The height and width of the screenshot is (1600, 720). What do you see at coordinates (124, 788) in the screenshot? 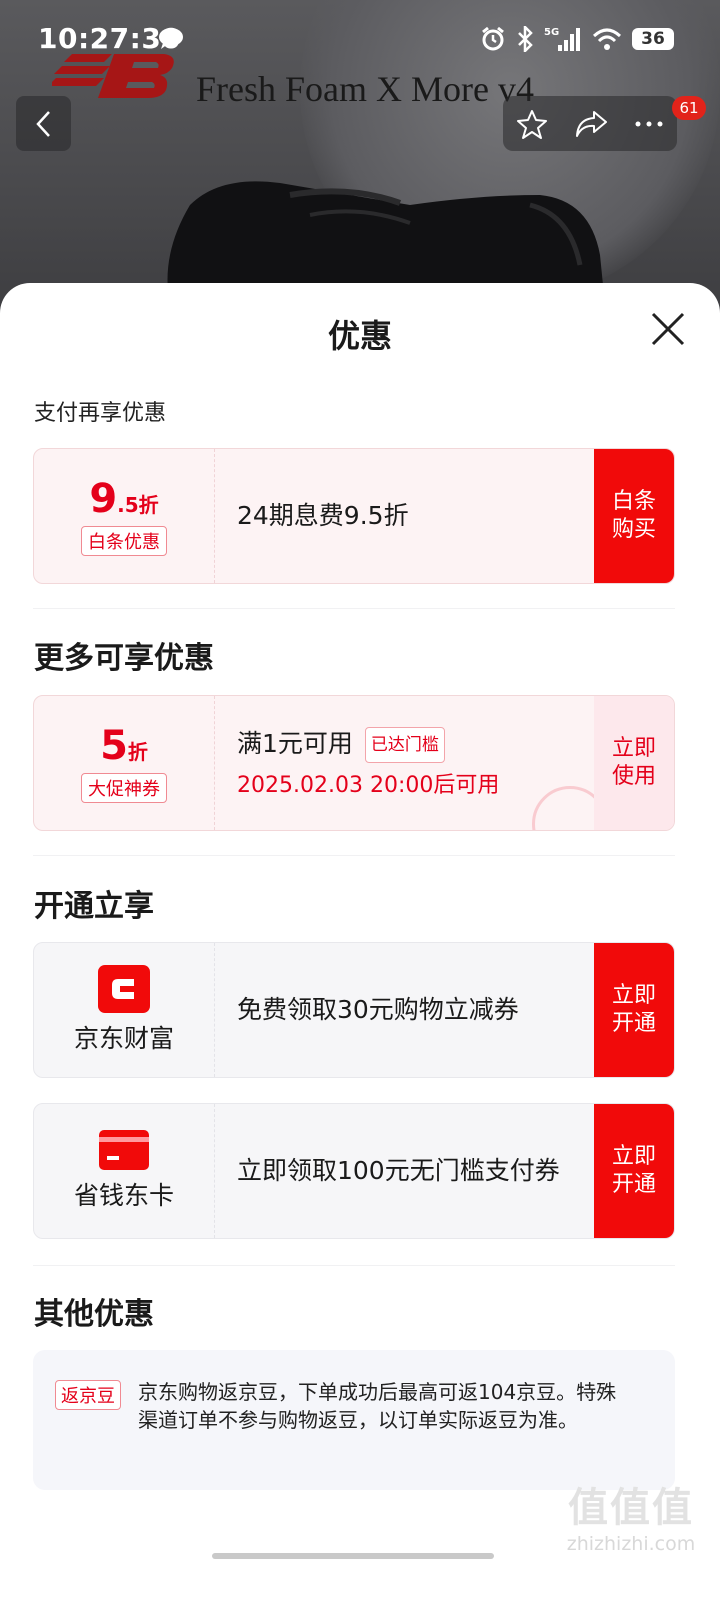
I see `coupon-tag: 大促神券` at bounding box center [124, 788].